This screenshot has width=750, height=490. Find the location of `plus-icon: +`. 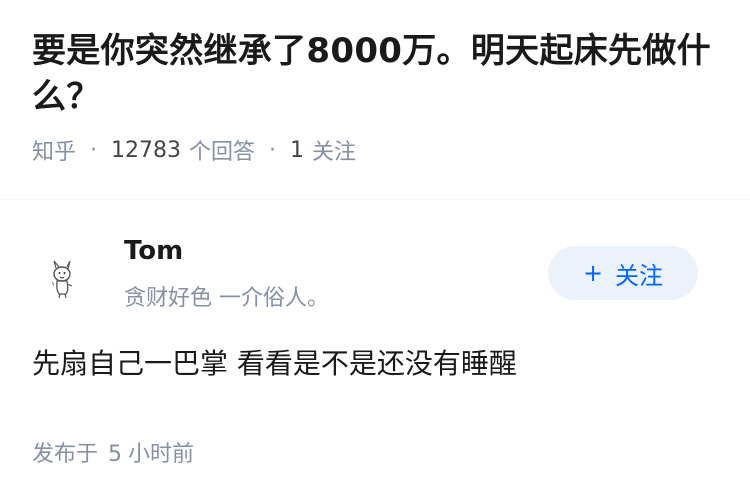

plus-icon: + is located at coordinates (593, 273).